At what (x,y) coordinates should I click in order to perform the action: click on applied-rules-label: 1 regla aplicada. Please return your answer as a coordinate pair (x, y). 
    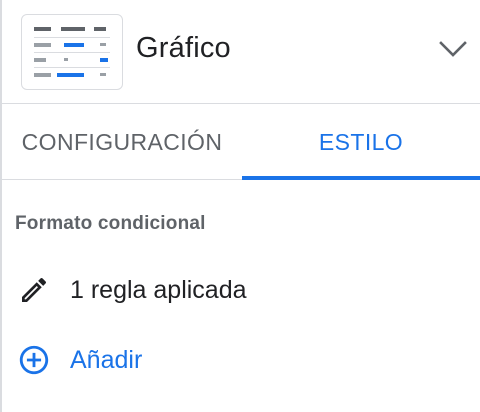
    Looking at the image, I should click on (158, 289).